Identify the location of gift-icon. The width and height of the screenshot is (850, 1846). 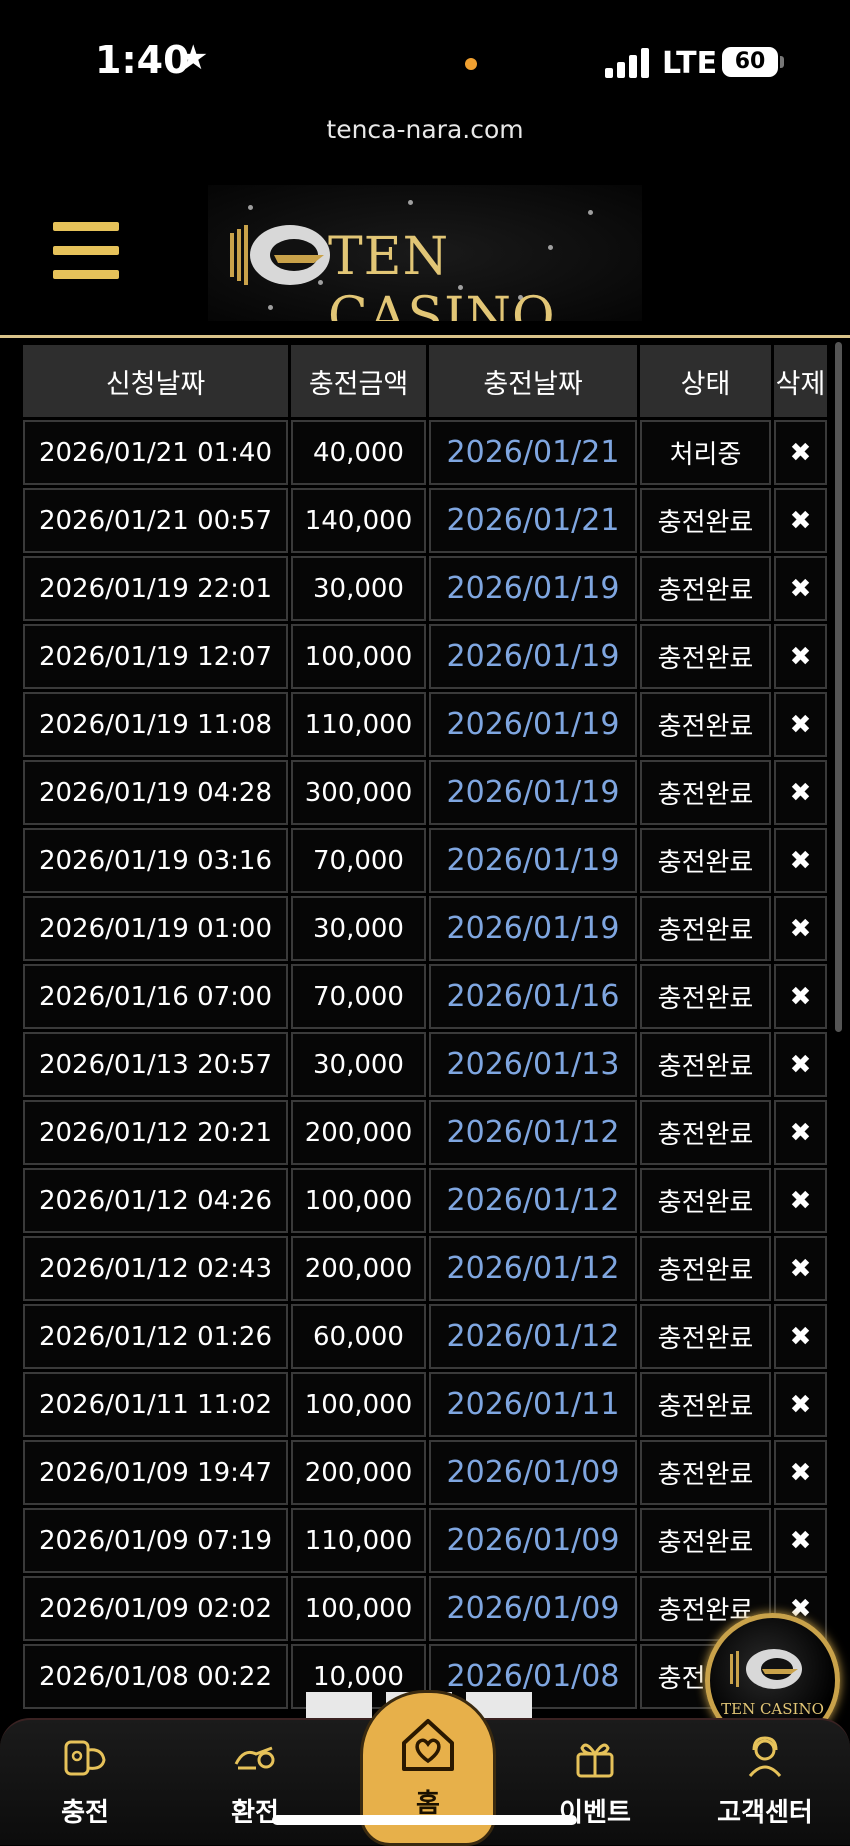
(595, 1760).